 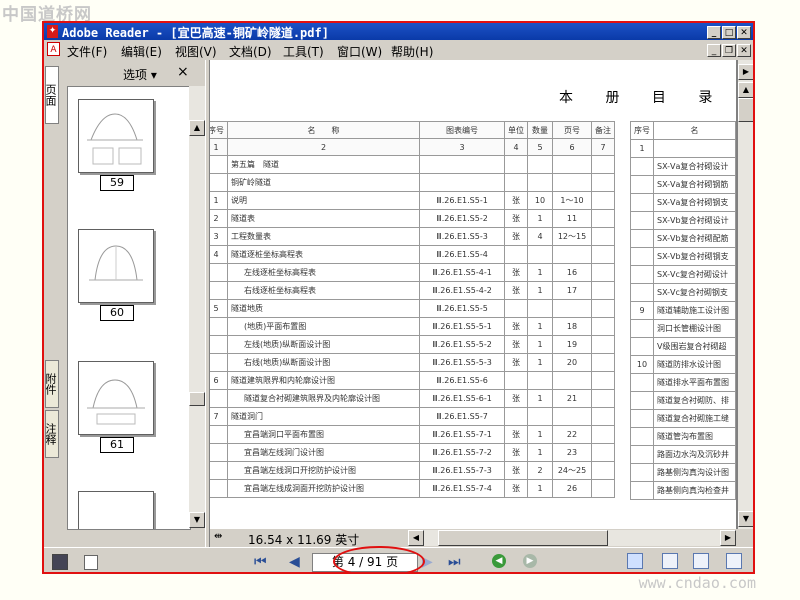 I want to click on cell-code: Ⅲ.26.E1.S5-7-1, so click(x=462, y=434).